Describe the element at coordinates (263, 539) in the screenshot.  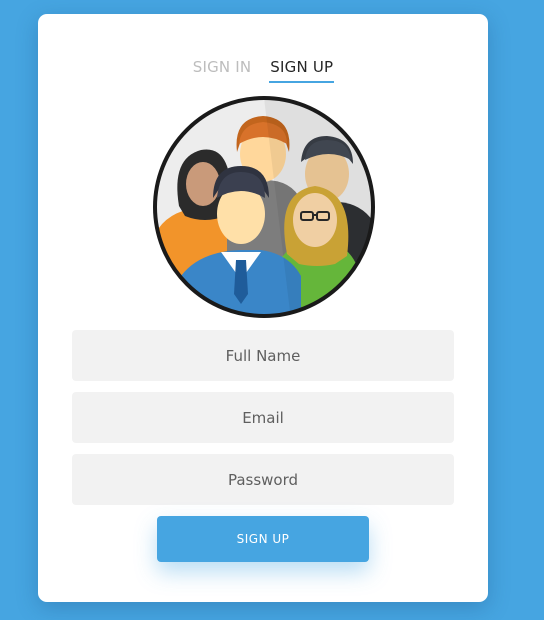
I see `sign-up-button: SIGN UP` at that location.